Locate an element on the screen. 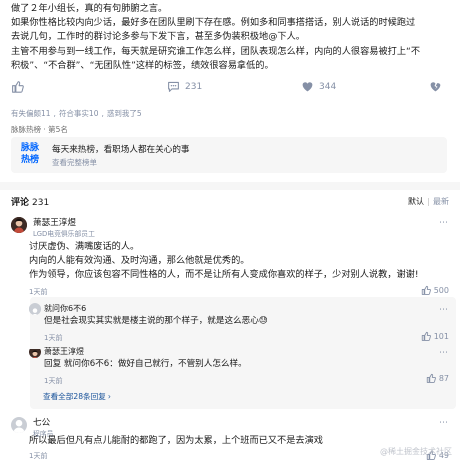 The image size is (460, 460). broken-heart-icon is located at coordinates (435, 87).